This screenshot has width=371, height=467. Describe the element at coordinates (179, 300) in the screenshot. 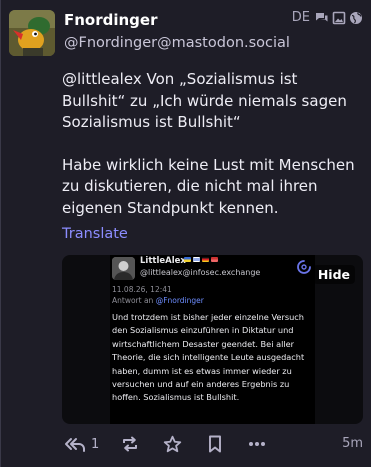

I see `screenshot-reply-target: @Fnordinger` at that location.